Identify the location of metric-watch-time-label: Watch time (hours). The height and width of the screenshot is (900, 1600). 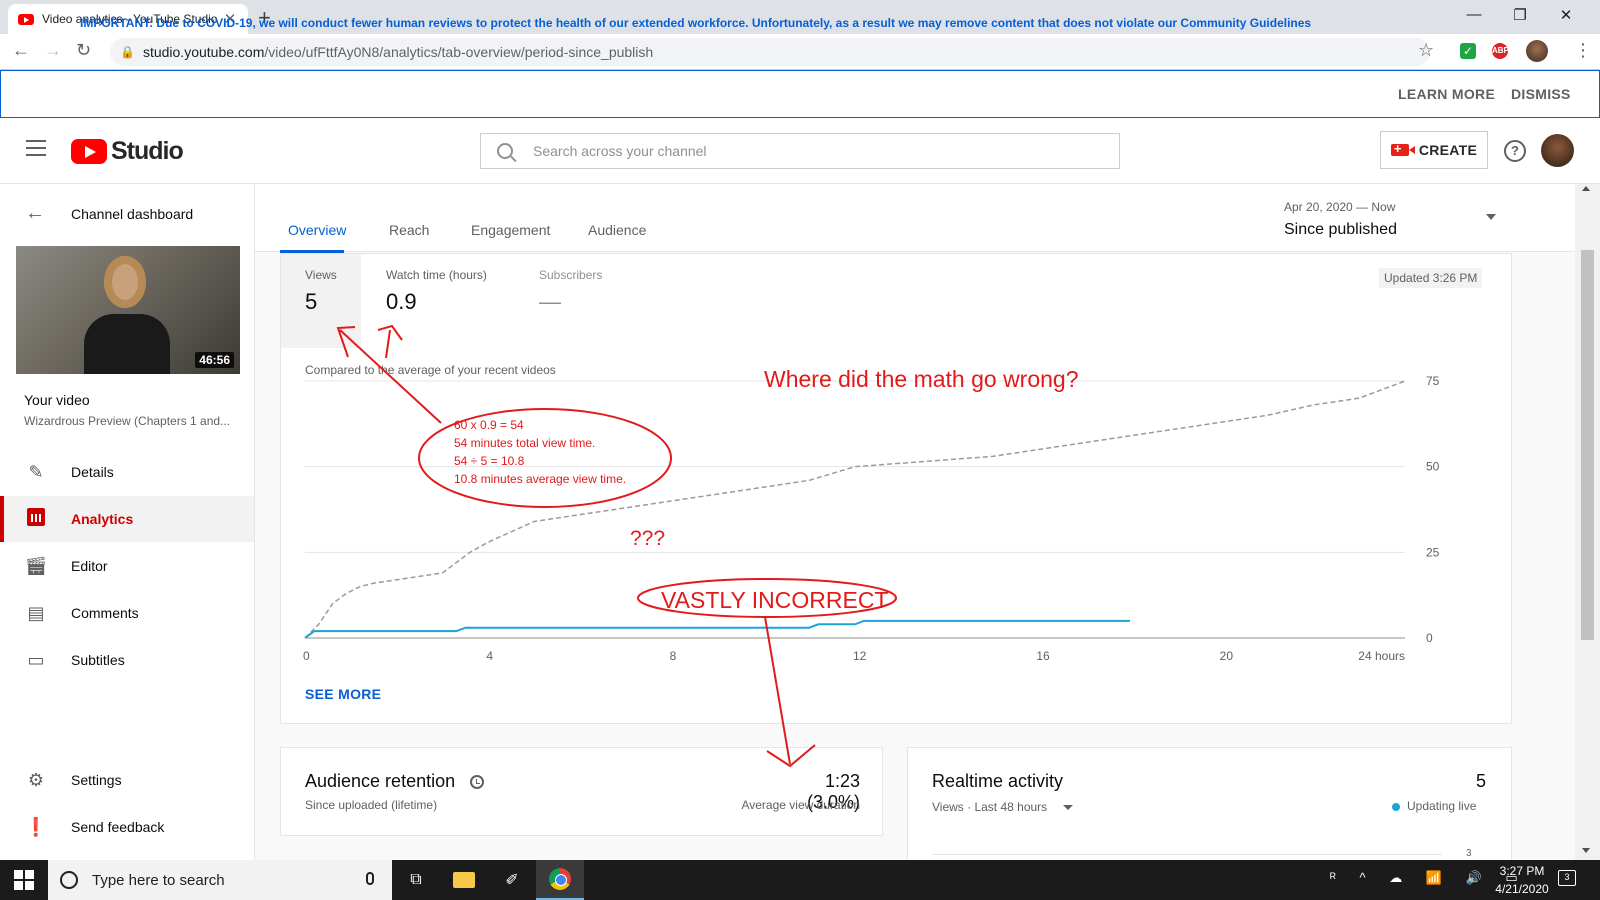
(436, 275).